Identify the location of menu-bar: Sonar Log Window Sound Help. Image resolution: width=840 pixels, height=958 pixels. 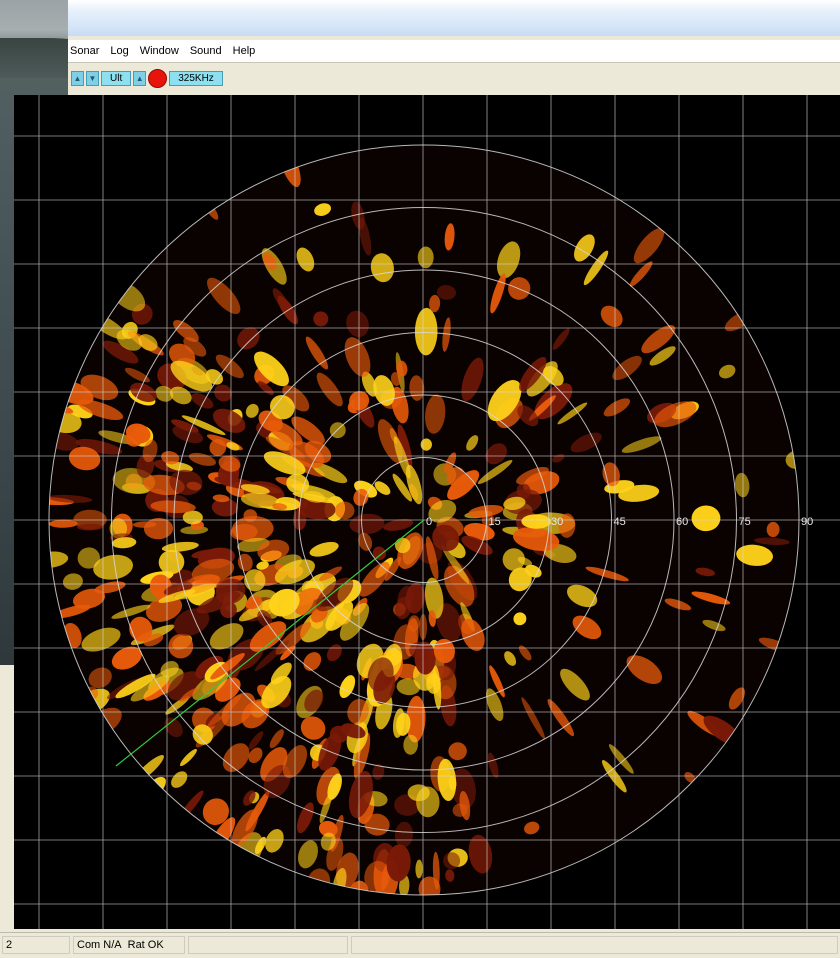
(454, 51).